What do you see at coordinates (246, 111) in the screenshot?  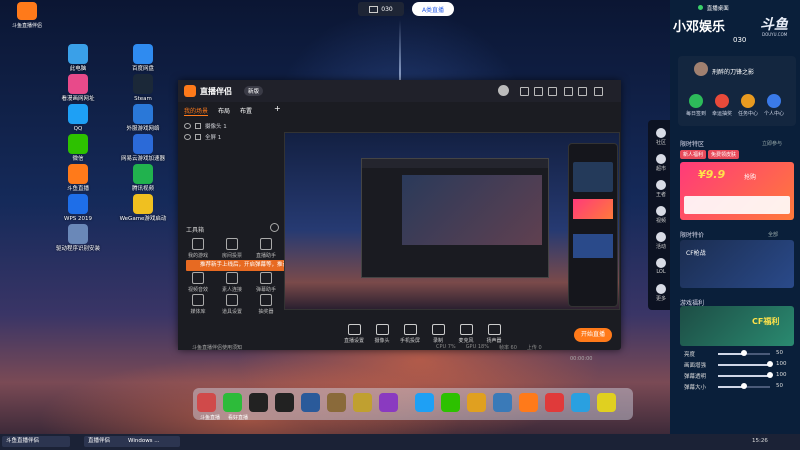 I see `tab-arrange: 布置` at bounding box center [246, 111].